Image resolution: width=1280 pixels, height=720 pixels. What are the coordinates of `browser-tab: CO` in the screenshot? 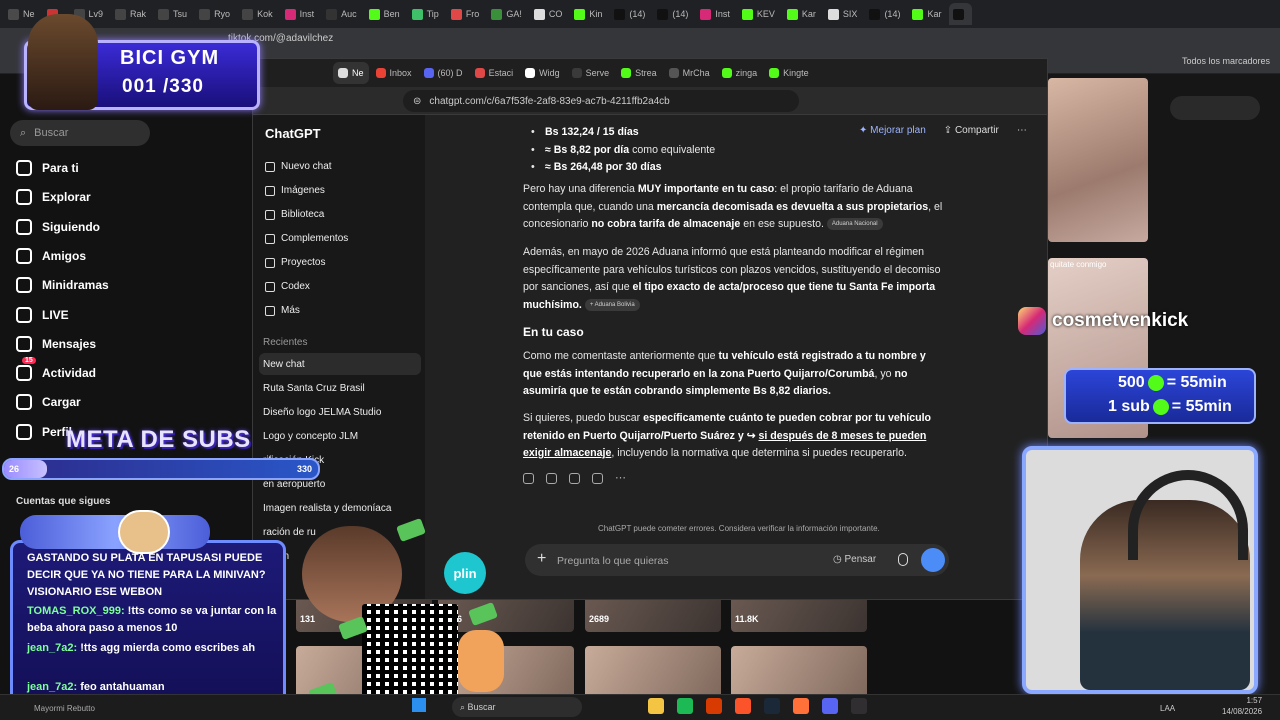 It's located at (548, 14).